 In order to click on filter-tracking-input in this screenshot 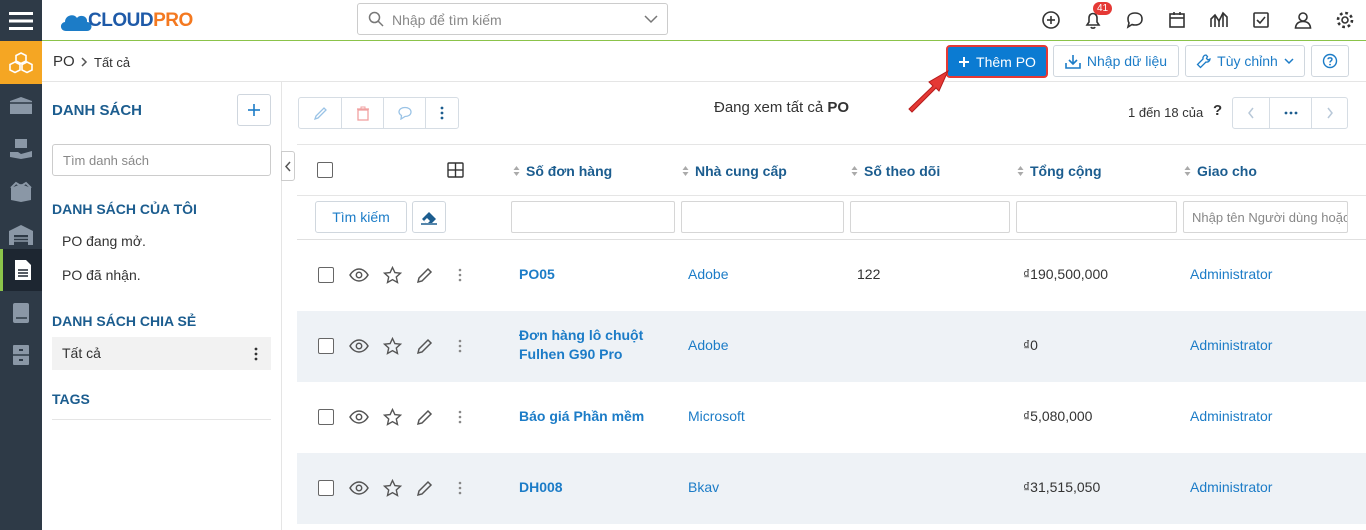, I will do `click(930, 217)`.